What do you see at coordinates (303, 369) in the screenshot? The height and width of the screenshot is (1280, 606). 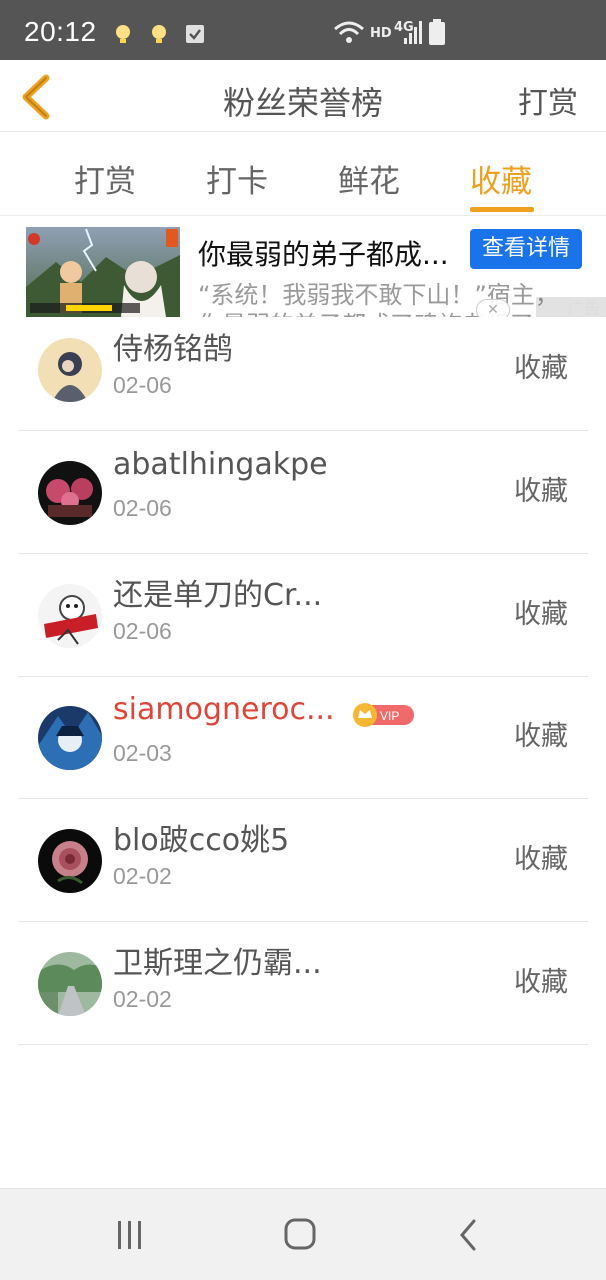 I see `list-item: 侍杨铭鹄 02-06 收藏` at bounding box center [303, 369].